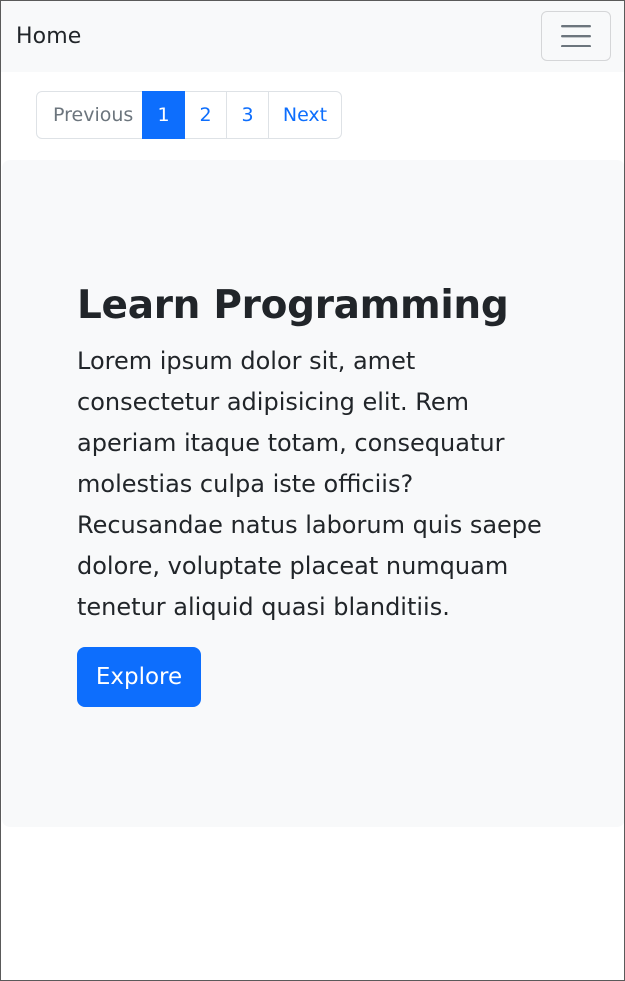 This screenshot has height=981, width=625. I want to click on pagination-item-2: 2, so click(205, 115).